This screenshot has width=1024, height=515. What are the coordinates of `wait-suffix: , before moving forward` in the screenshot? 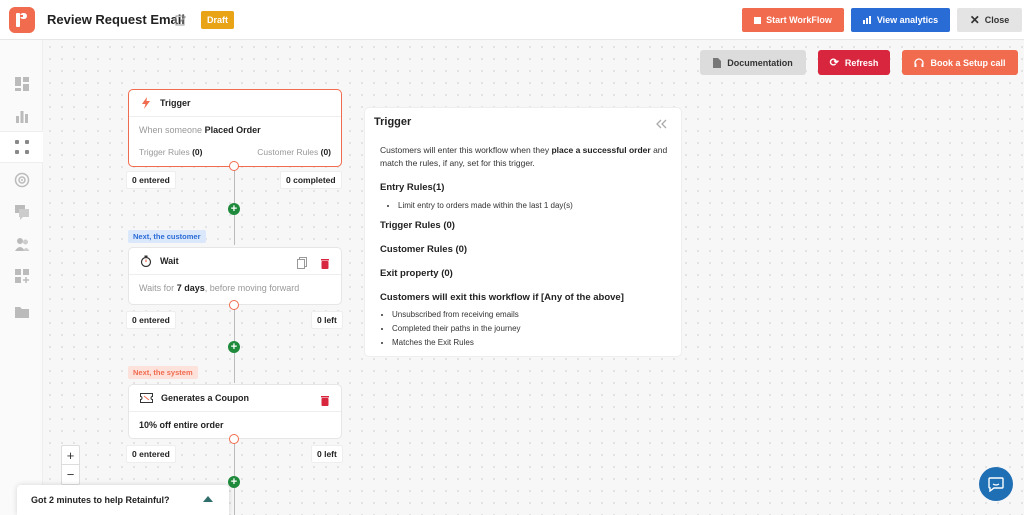 It's located at (252, 288).